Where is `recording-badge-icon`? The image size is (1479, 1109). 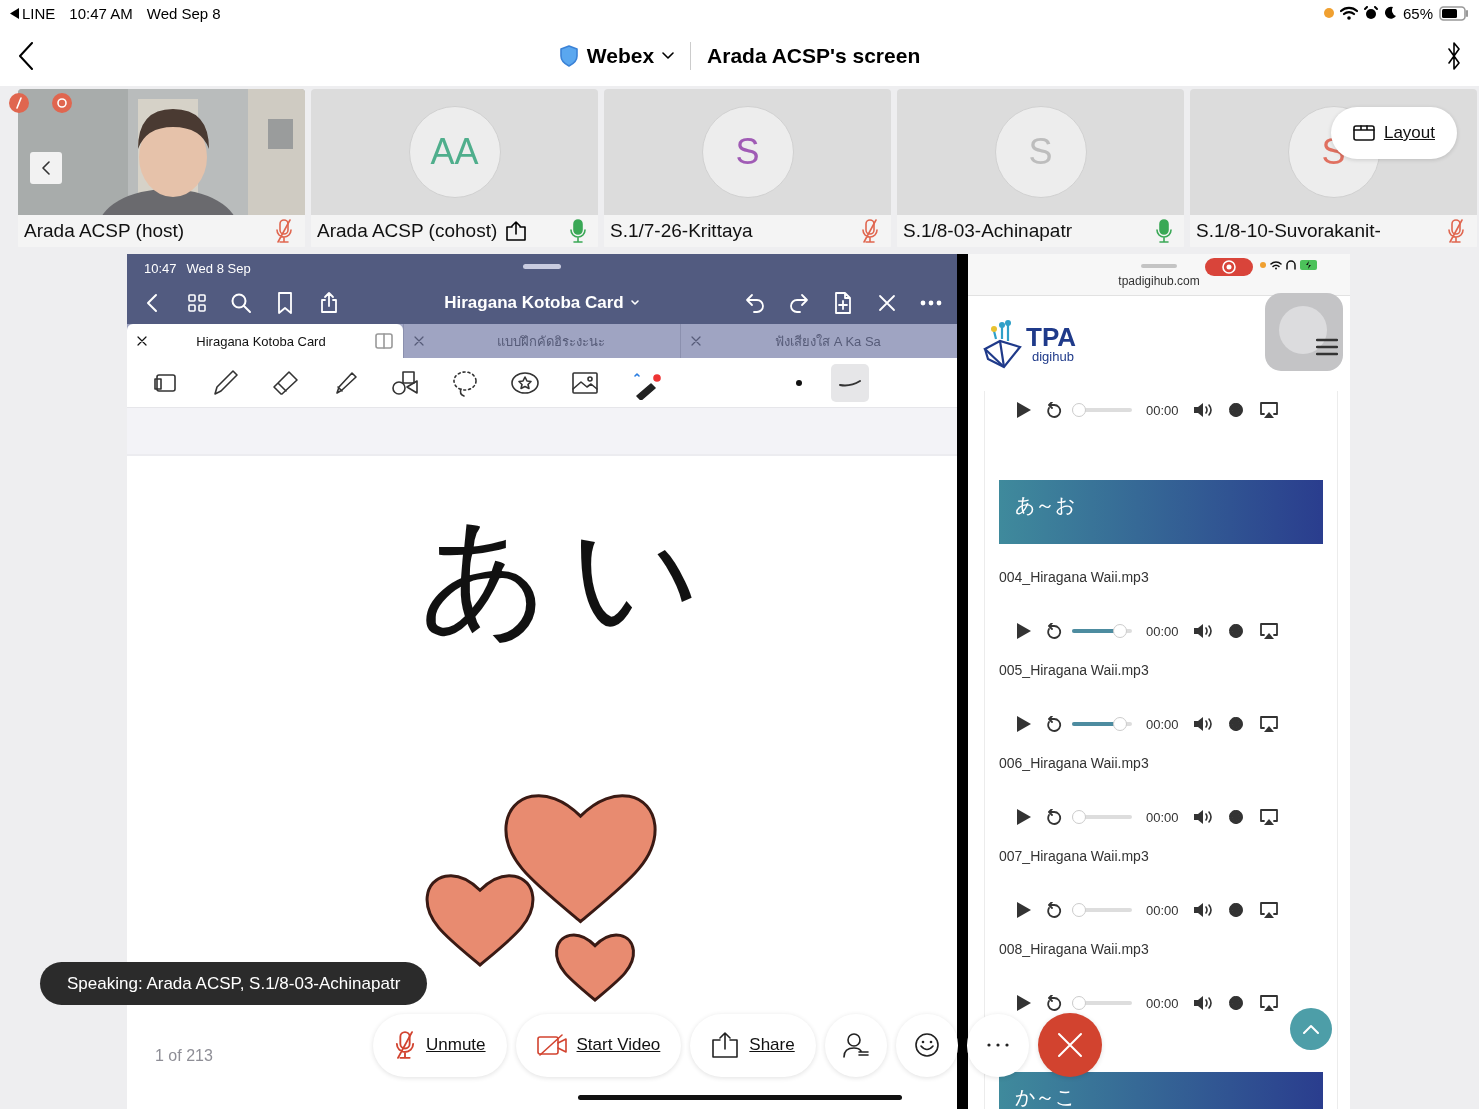
recording-badge-icon is located at coordinates (62, 103).